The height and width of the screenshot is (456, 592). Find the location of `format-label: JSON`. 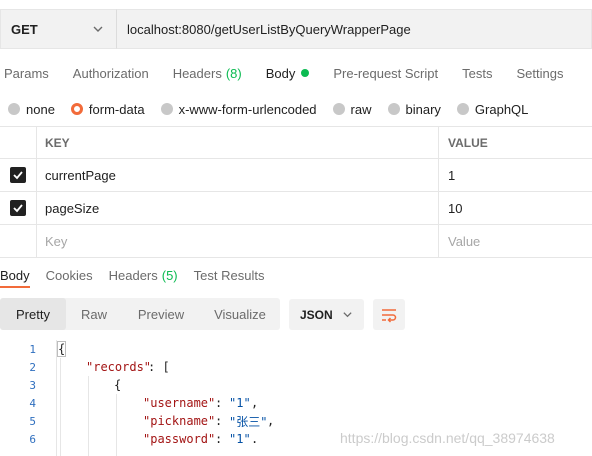

format-label: JSON is located at coordinates (316, 314).